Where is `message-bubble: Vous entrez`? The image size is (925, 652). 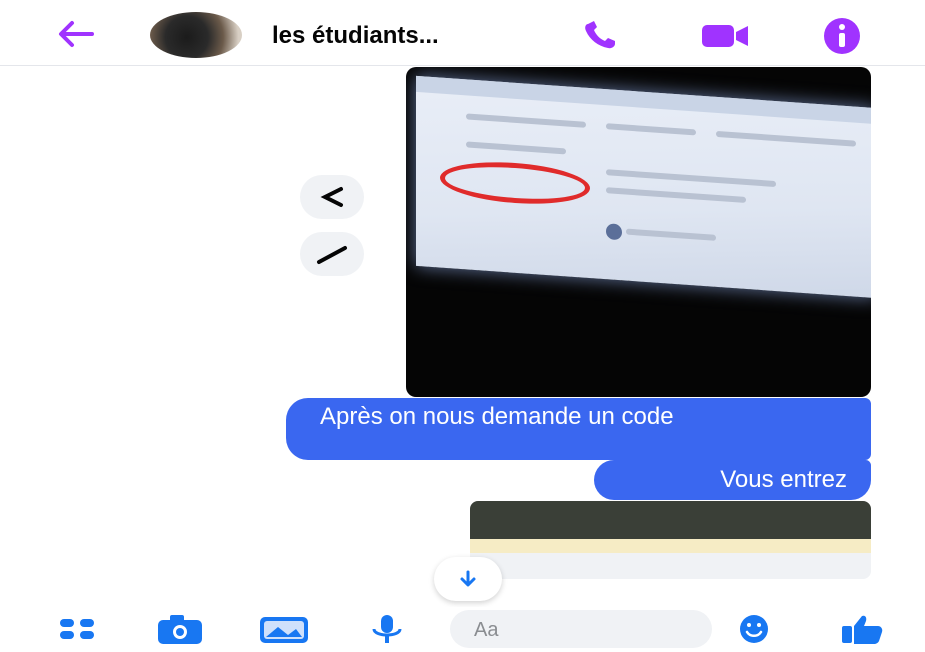 message-bubble: Vous entrez is located at coordinates (732, 480).